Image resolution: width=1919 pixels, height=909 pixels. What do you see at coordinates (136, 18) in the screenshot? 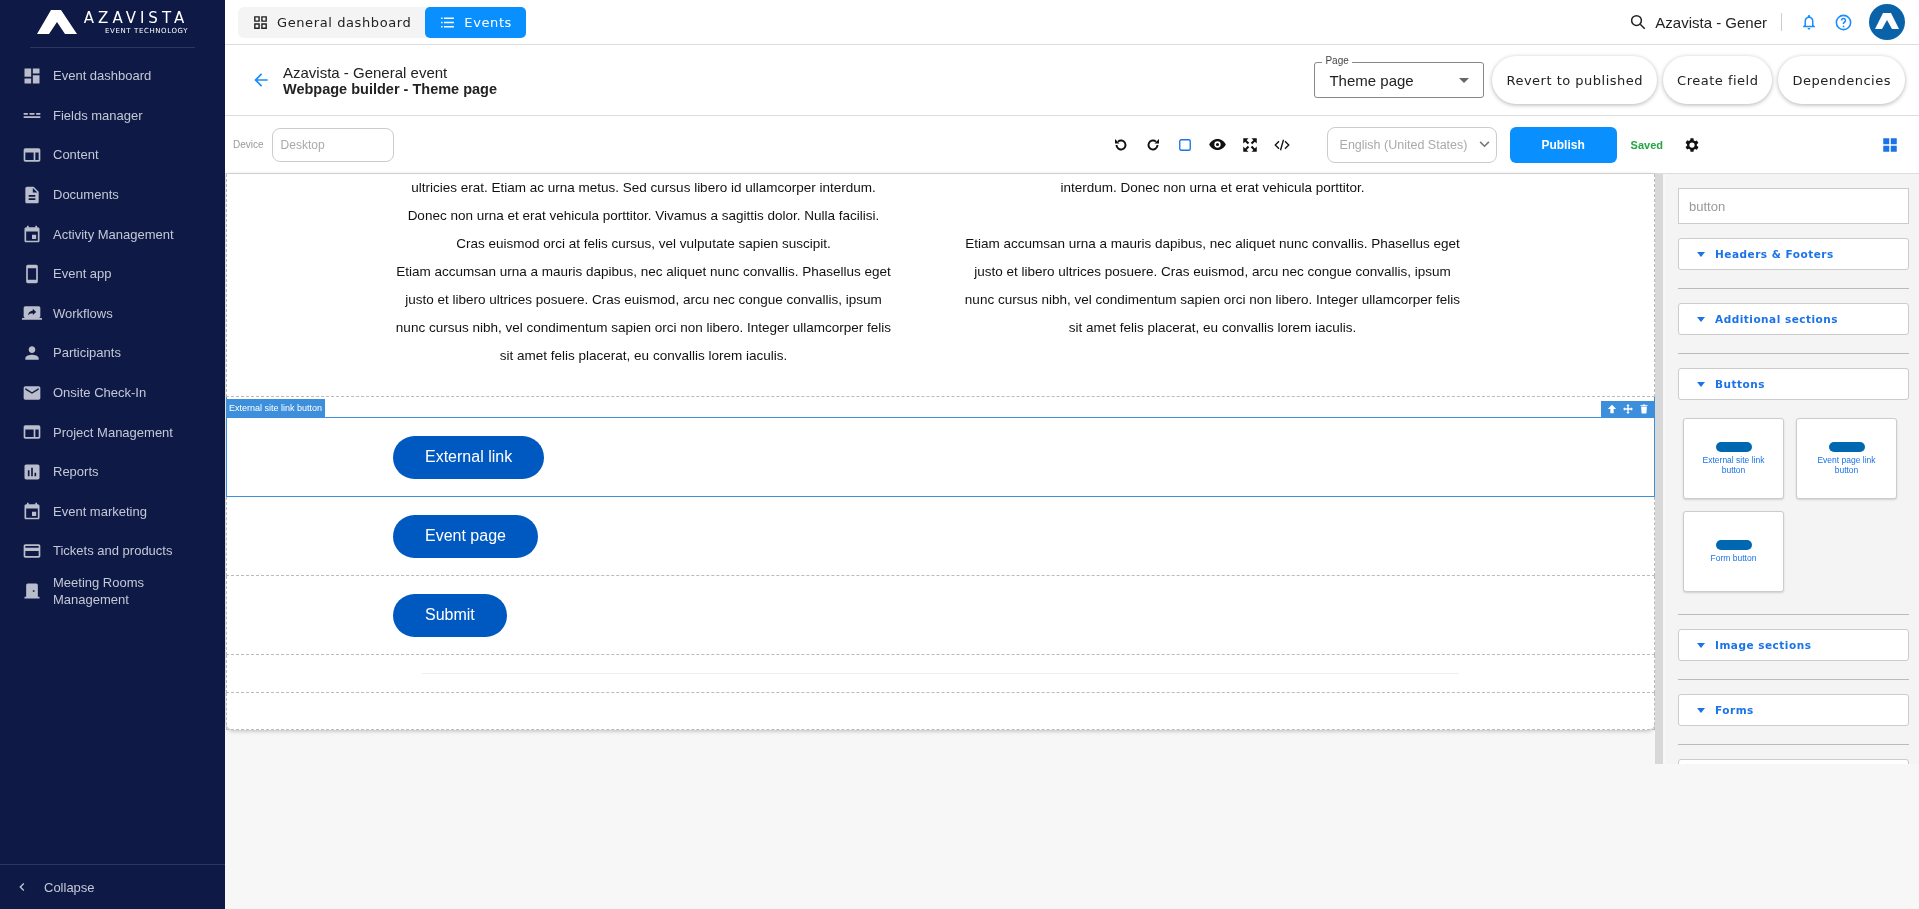
I see `logo-name: AZAVISTA` at bounding box center [136, 18].